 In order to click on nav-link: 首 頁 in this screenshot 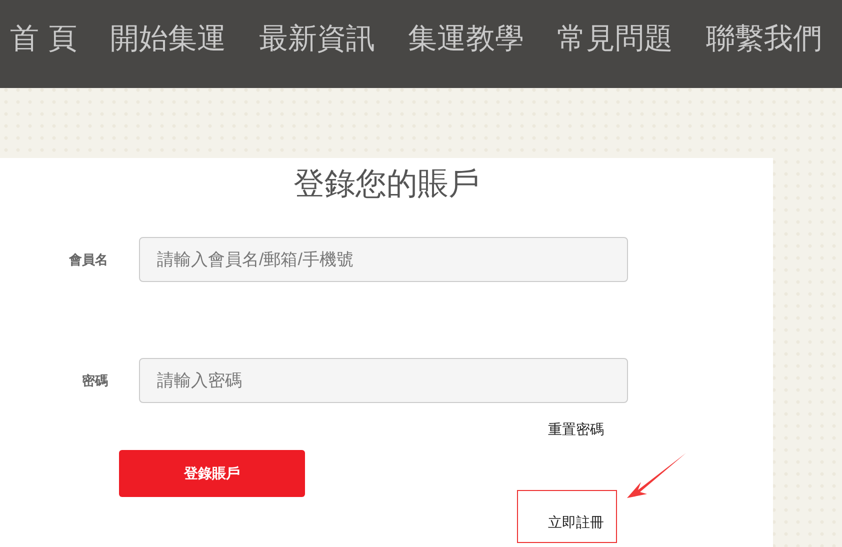, I will do `click(44, 38)`.